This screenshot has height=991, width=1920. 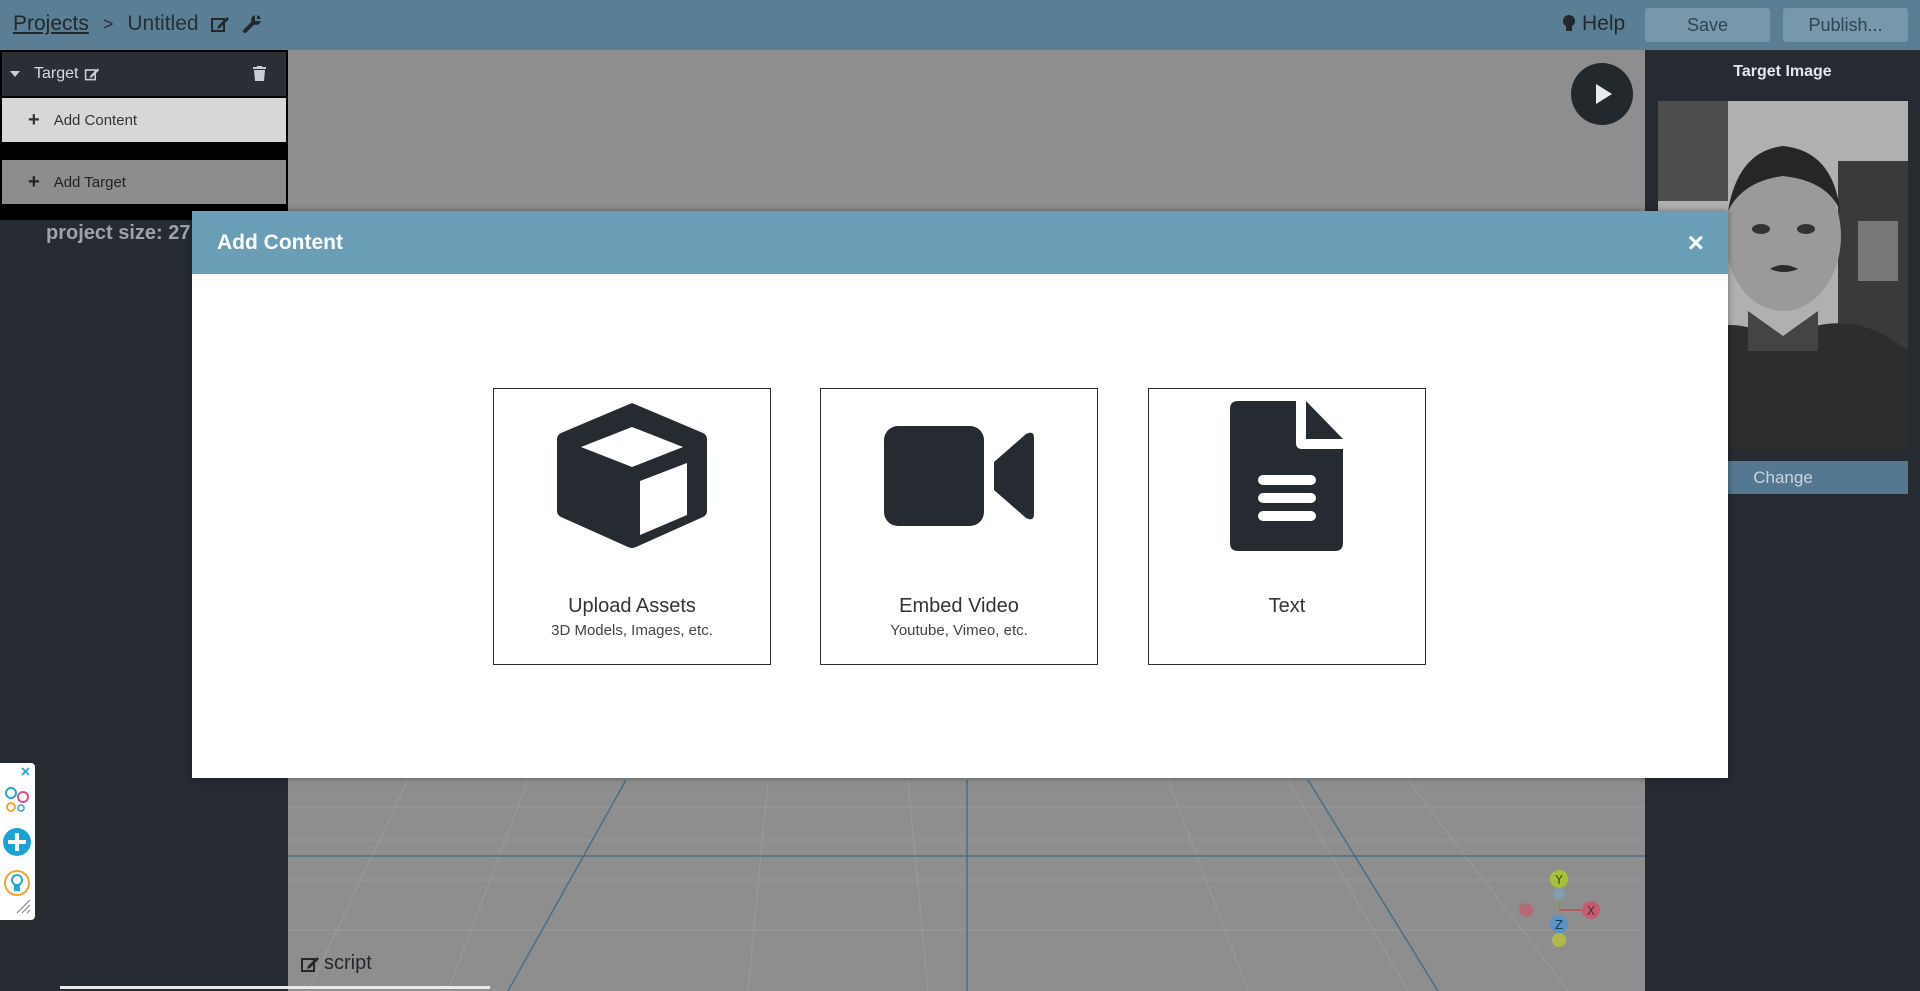 I want to click on text-option-title: Text, so click(x=1287, y=606).